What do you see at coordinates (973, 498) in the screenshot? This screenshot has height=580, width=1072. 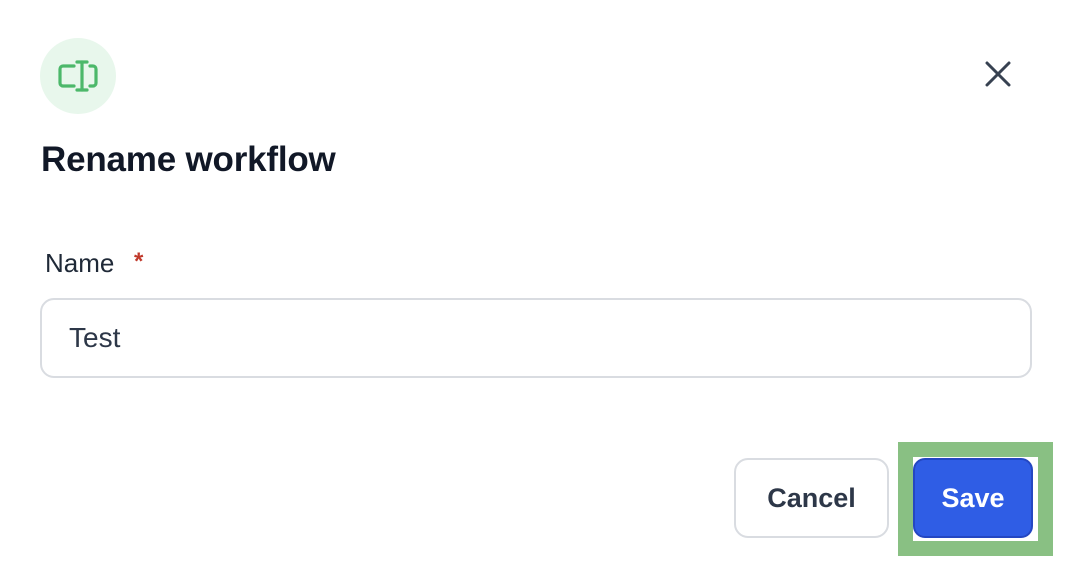 I see `save-button: Save` at bounding box center [973, 498].